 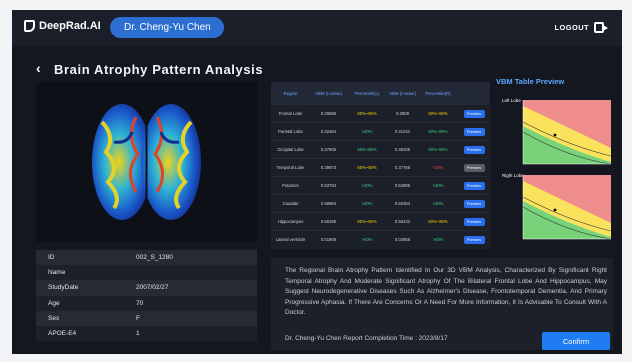 I want to click on vbm-left-cell: 0.56185, so click(x=328, y=221).